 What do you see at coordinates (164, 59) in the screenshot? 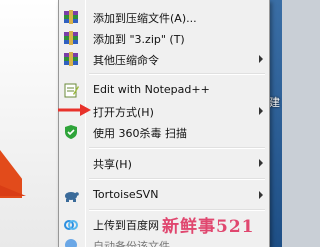
I see `menu-item-other-compress: 其他压缩命令` at bounding box center [164, 59].